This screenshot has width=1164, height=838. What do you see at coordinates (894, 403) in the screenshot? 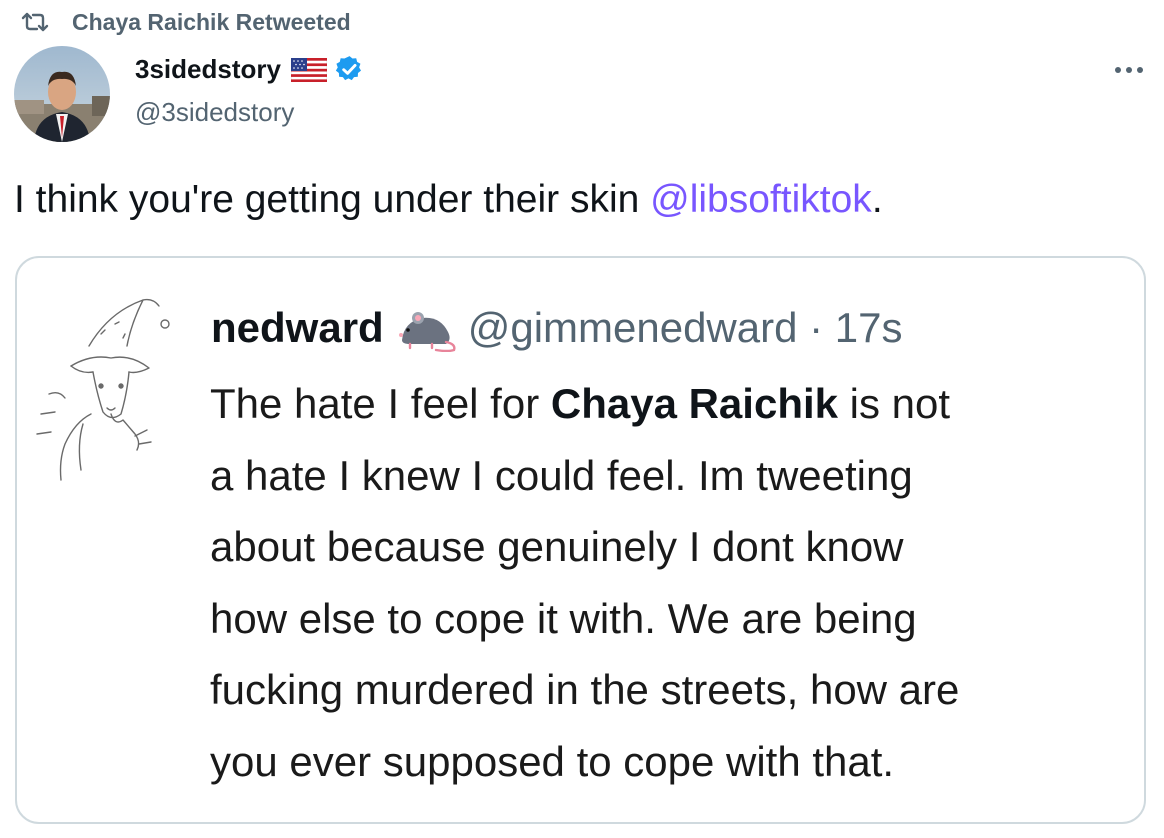
I see `quoted-line-text: is not` at bounding box center [894, 403].